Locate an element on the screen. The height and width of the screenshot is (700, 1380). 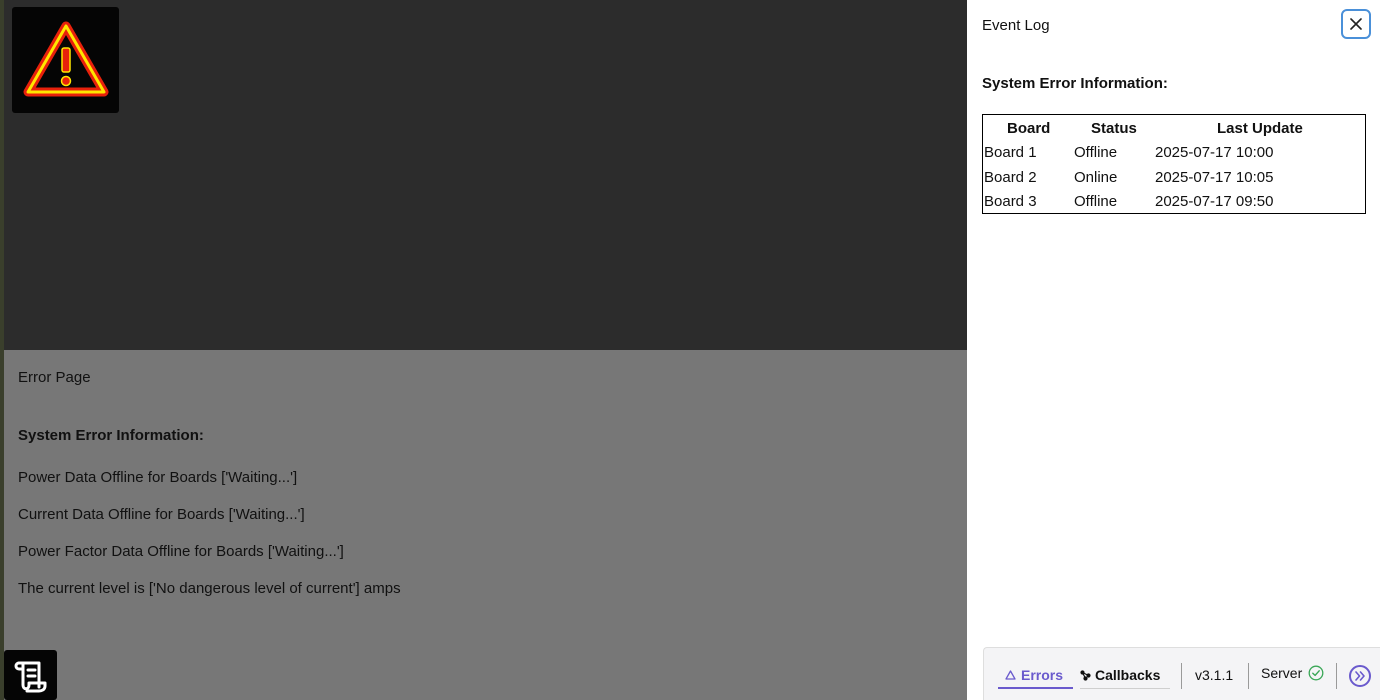
close-button is located at coordinates (1356, 24).